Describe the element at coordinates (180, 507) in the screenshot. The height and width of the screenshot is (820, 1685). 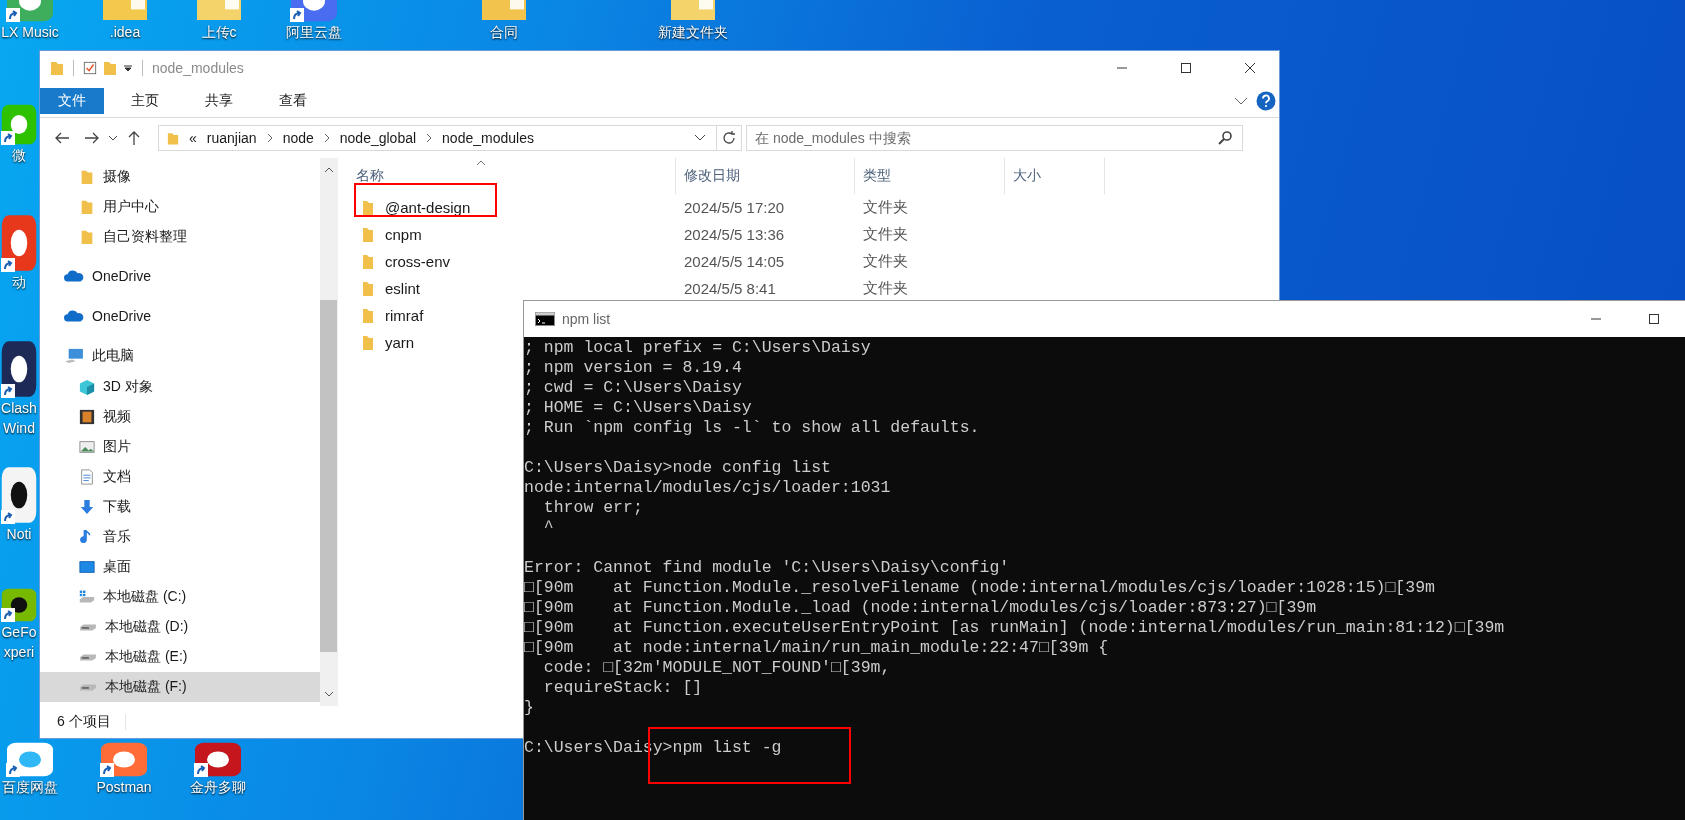
I see `nav-item: 下载` at that location.